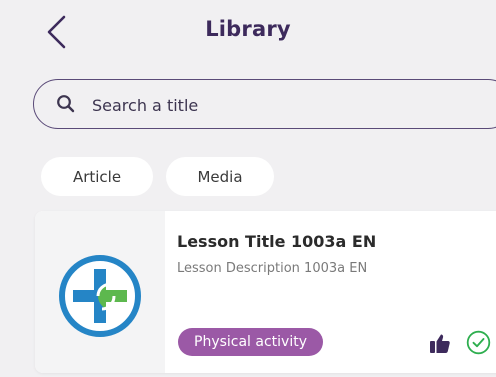  Describe the element at coordinates (97, 176) in the screenshot. I see `filter-chip-article: Article` at that location.